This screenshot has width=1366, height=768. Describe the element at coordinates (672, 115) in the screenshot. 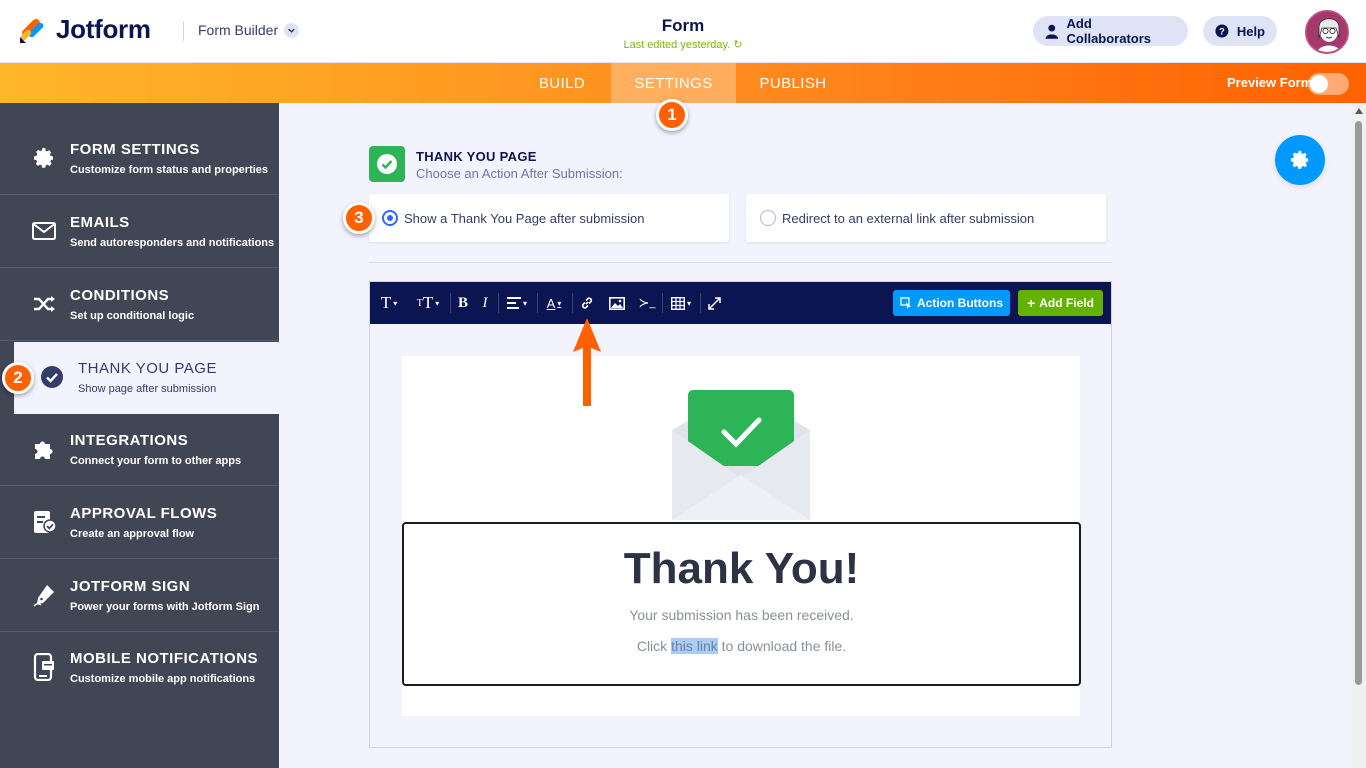

I see `step-badge-1: 1` at that location.